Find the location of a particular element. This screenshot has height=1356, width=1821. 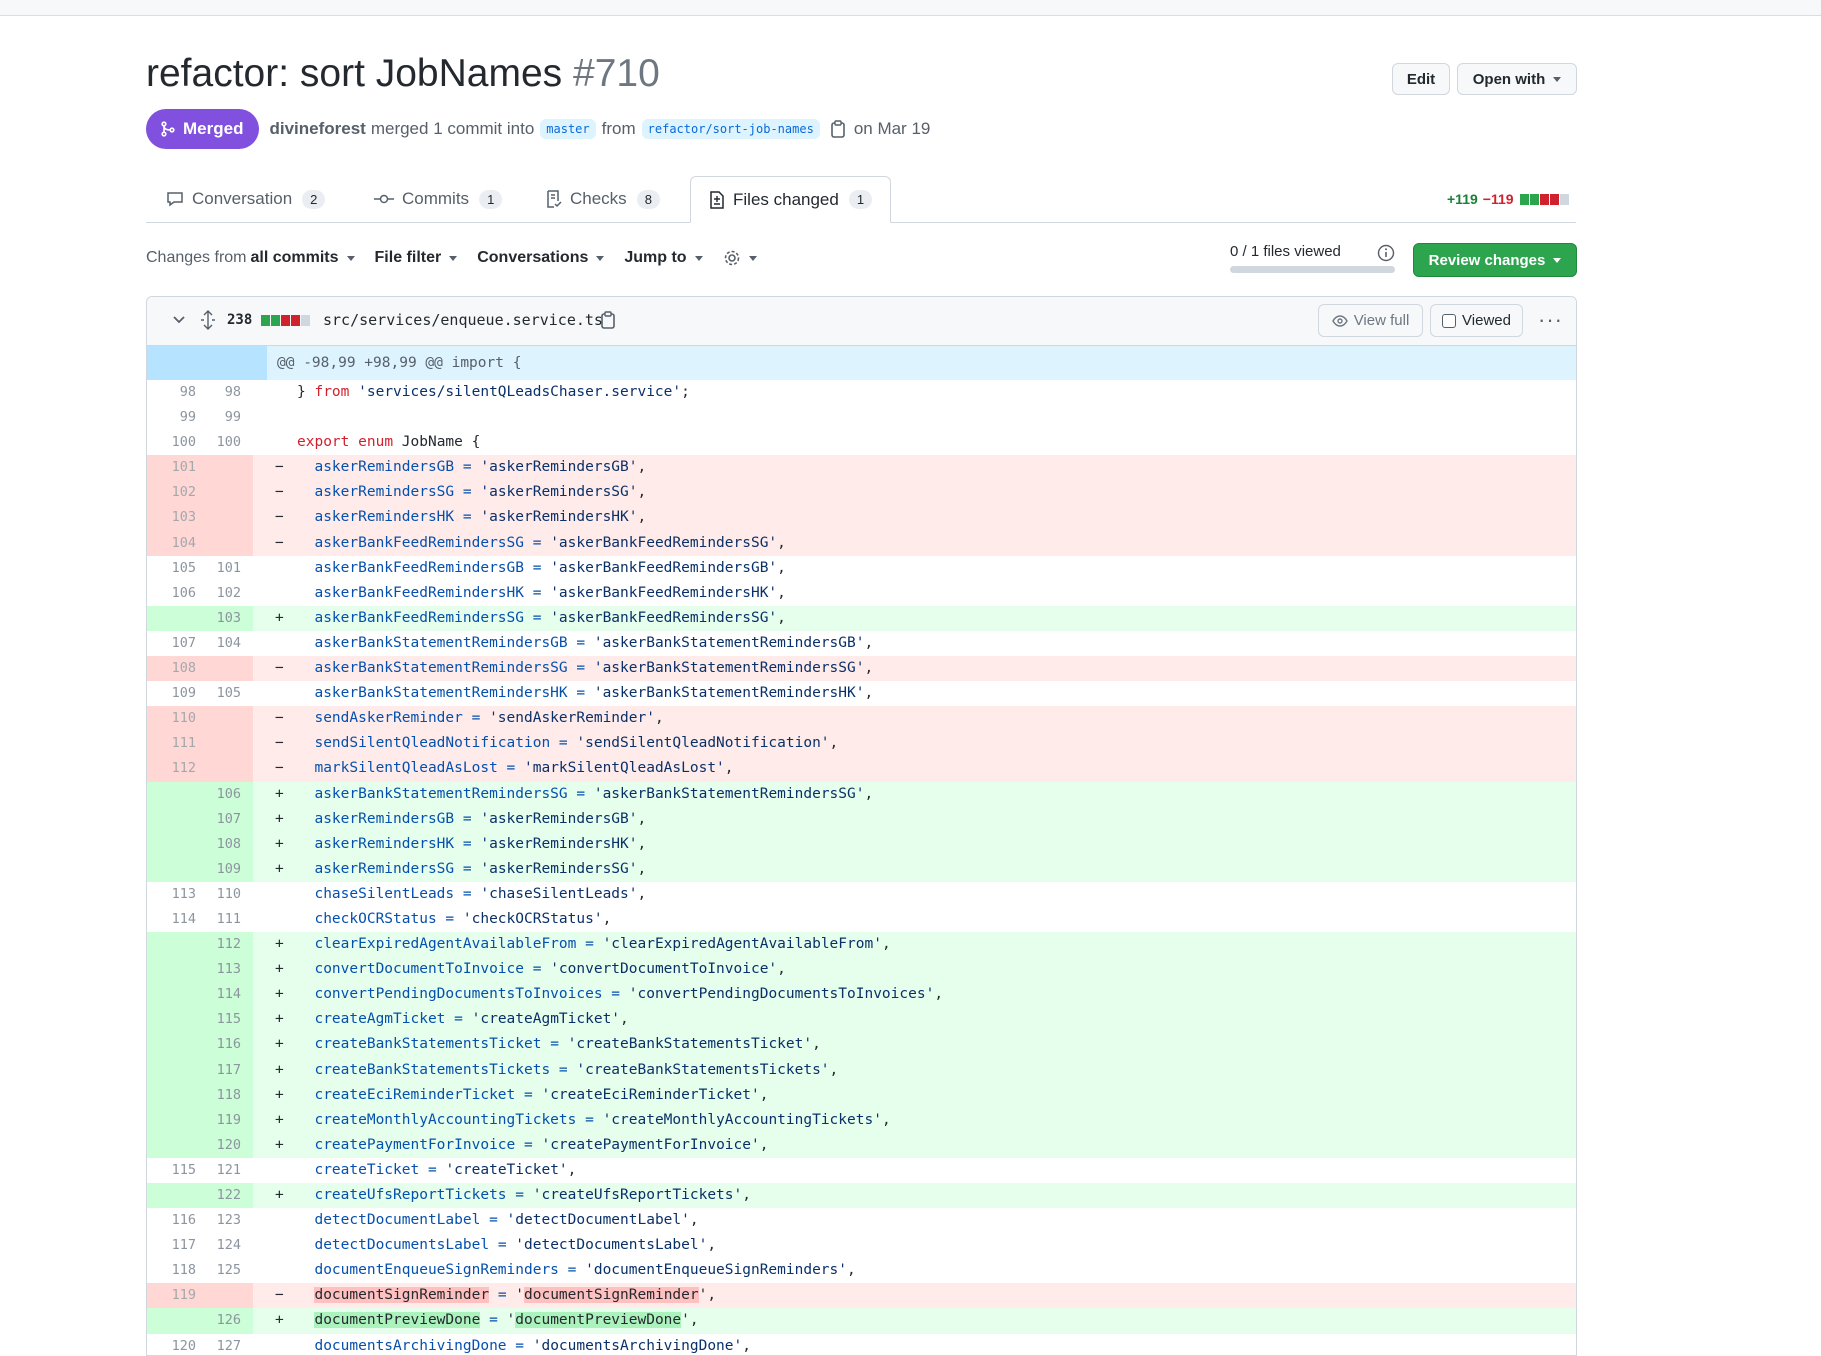

new-line-number: 119 is located at coordinates (226, 1120).